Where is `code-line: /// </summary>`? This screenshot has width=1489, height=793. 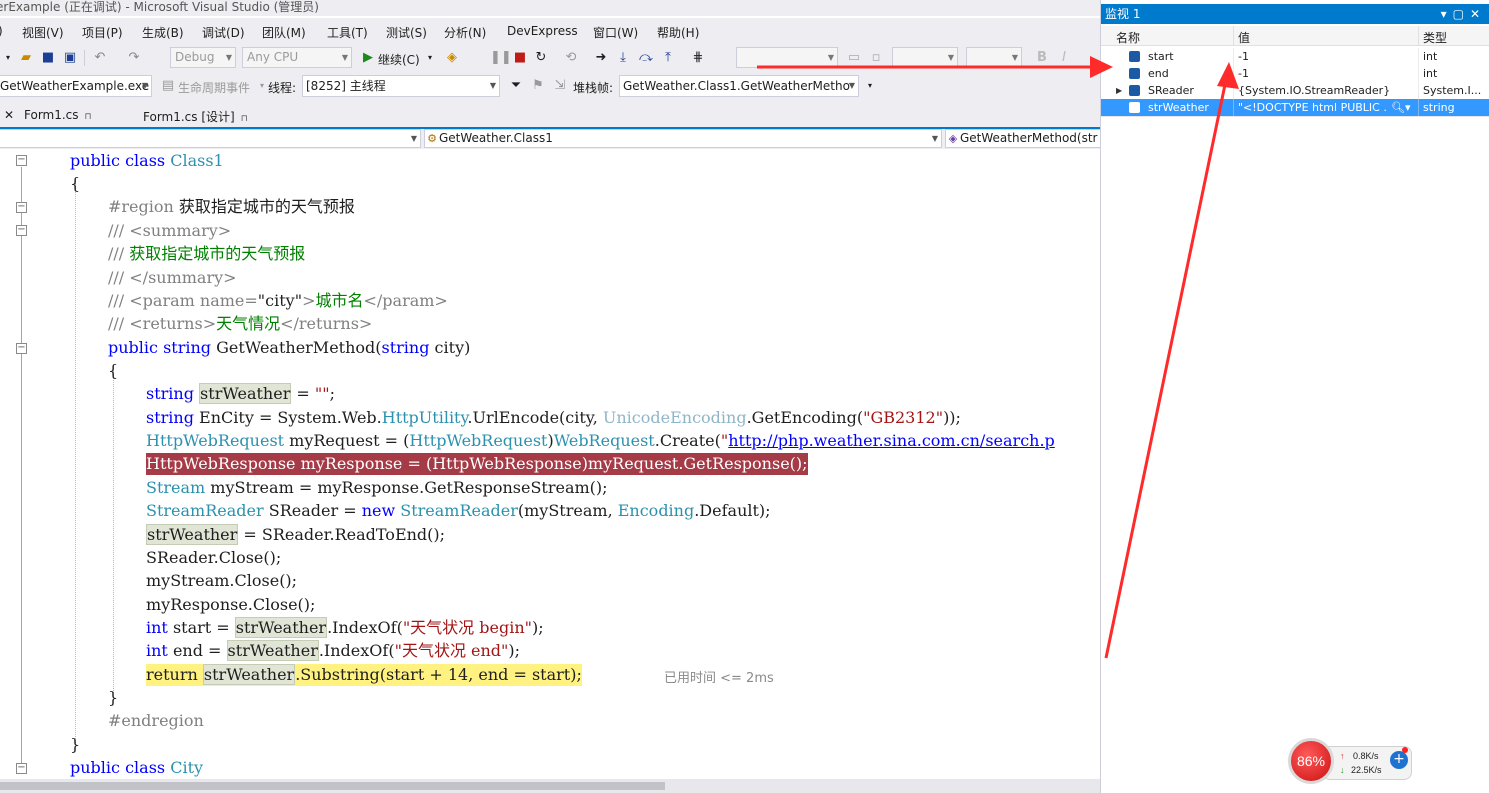 code-line: /// </summary> is located at coordinates (172, 277).